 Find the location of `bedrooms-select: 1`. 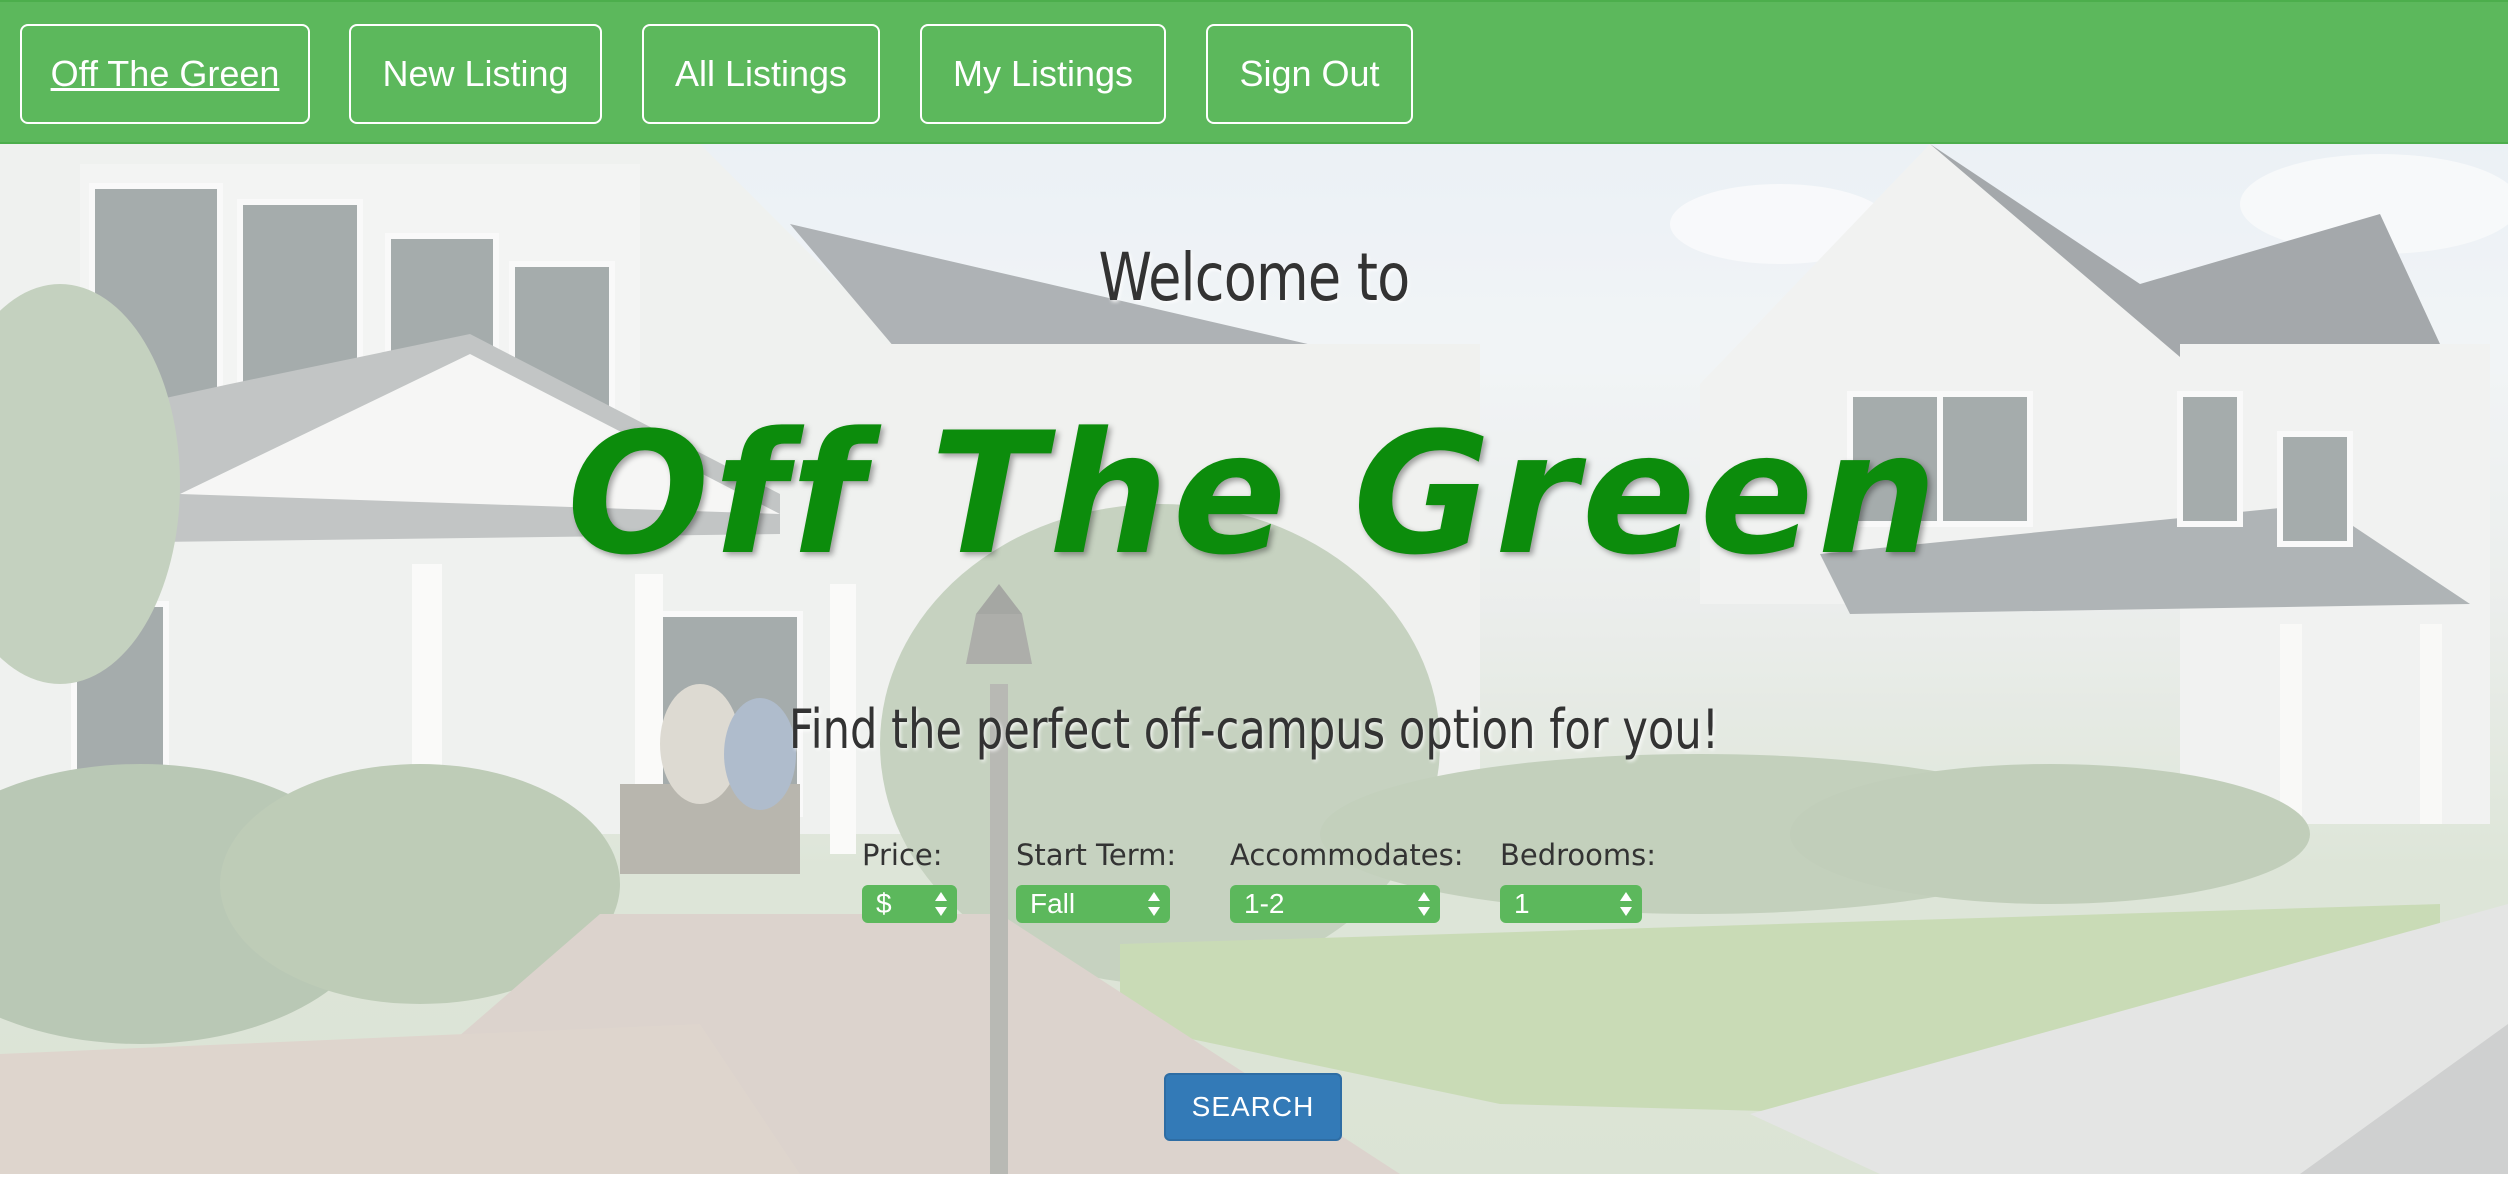

bedrooms-select: 1 is located at coordinates (1571, 904).